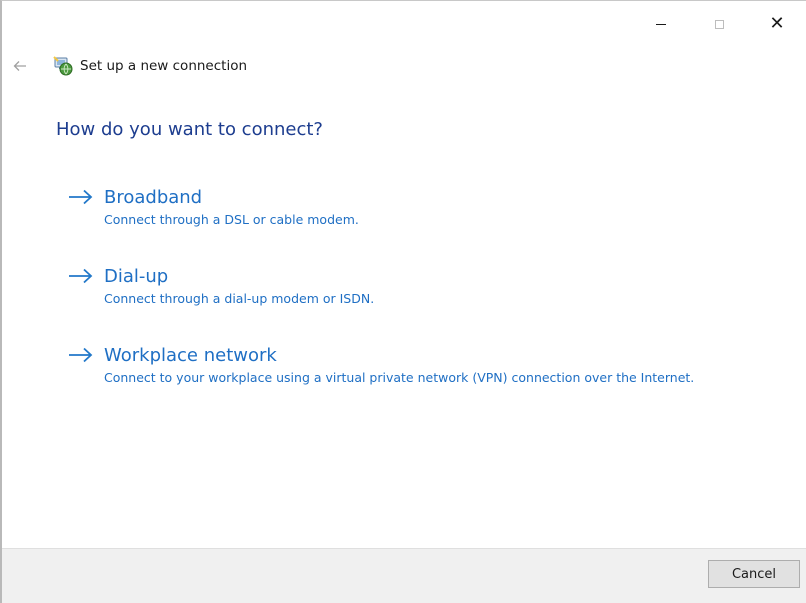  Describe the element at coordinates (189, 129) in the screenshot. I see `wizard-question: How do you want to connect?` at that location.